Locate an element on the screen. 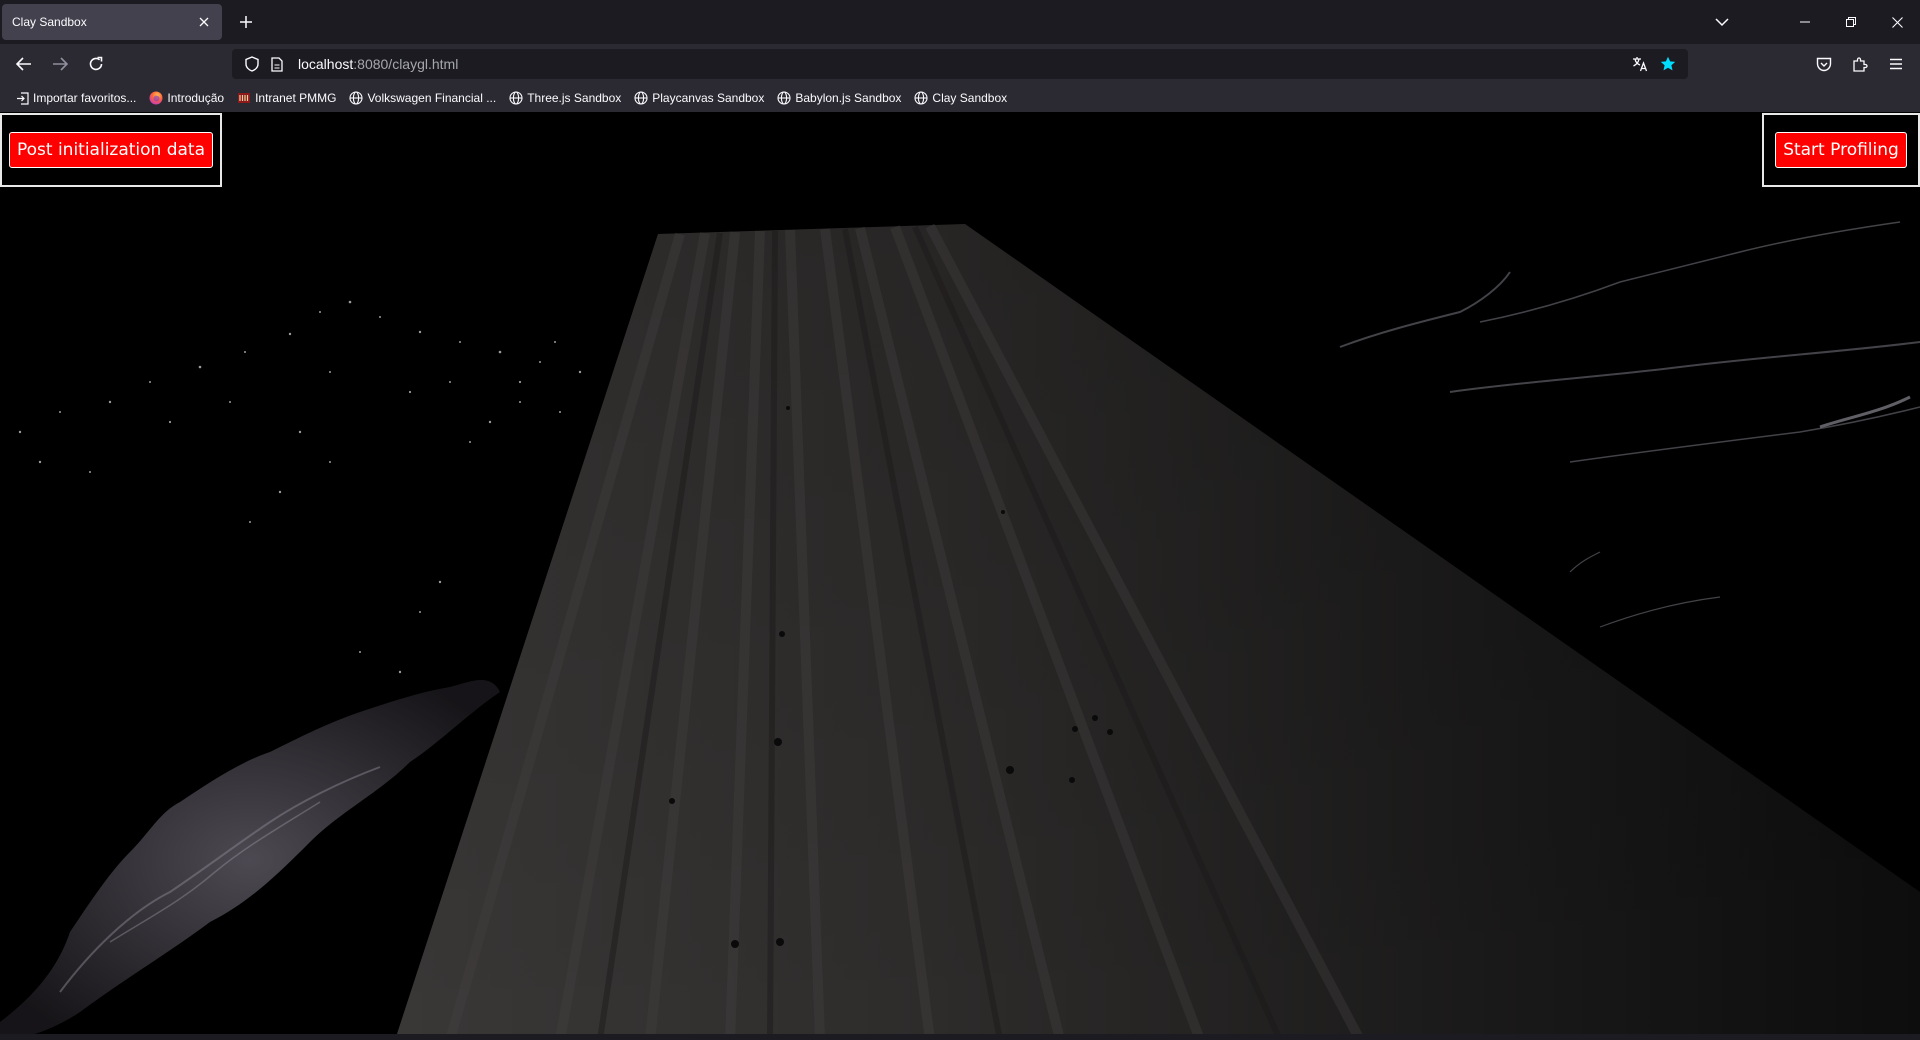 This screenshot has width=1920, height=1040. bookmark-label: Clay Sandbox is located at coordinates (970, 98).